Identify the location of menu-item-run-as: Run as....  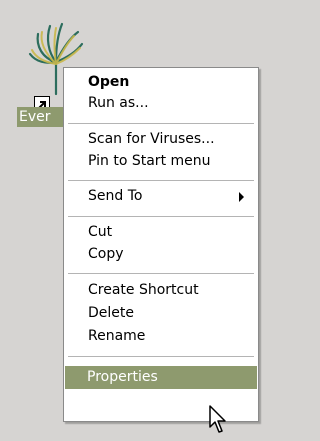
(161, 103).